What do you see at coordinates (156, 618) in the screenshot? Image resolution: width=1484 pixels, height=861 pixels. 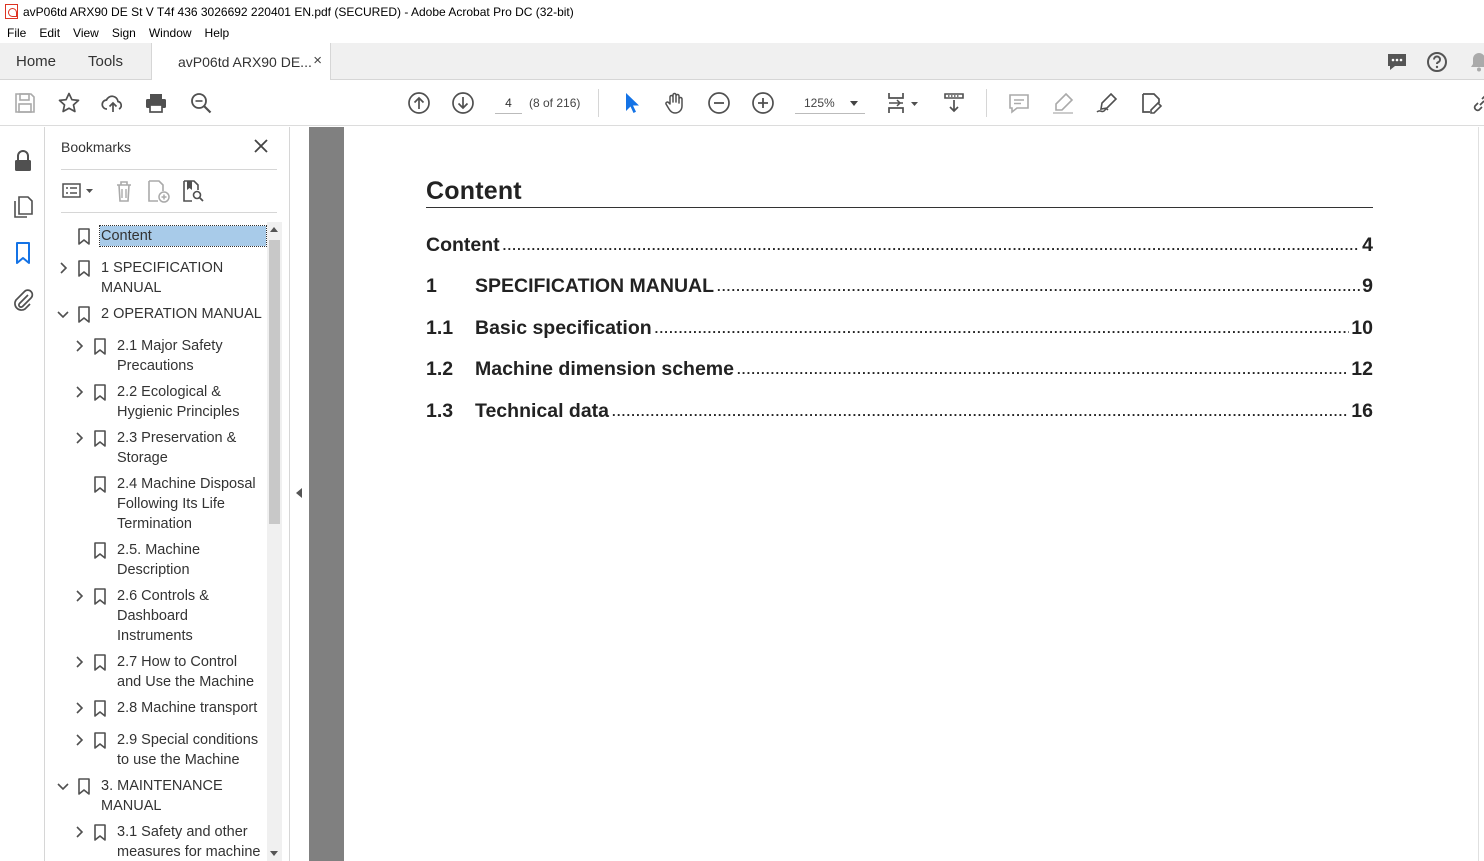 I see `bookmark-2-6: 2.6 Controls & Dashboard Instruments` at bounding box center [156, 618].